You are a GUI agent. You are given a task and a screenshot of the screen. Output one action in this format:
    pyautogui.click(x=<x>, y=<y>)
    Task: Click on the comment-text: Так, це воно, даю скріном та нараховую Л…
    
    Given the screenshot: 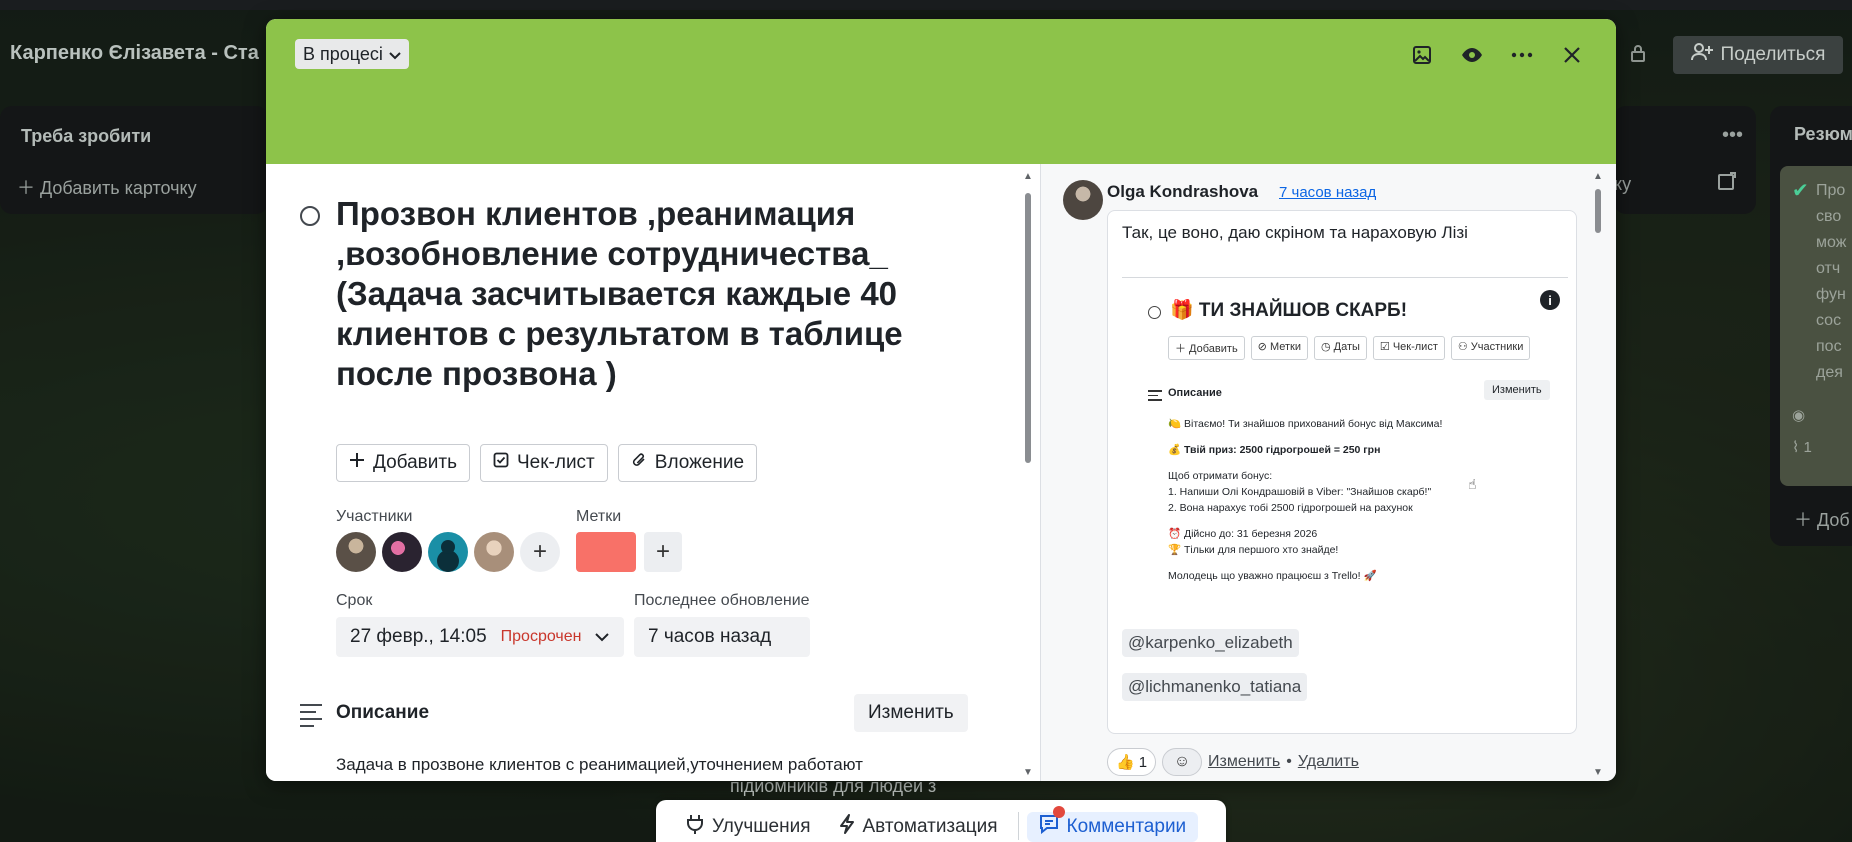 What is the action you would take?
    pyautogui.click(x=1295, y=232)
    